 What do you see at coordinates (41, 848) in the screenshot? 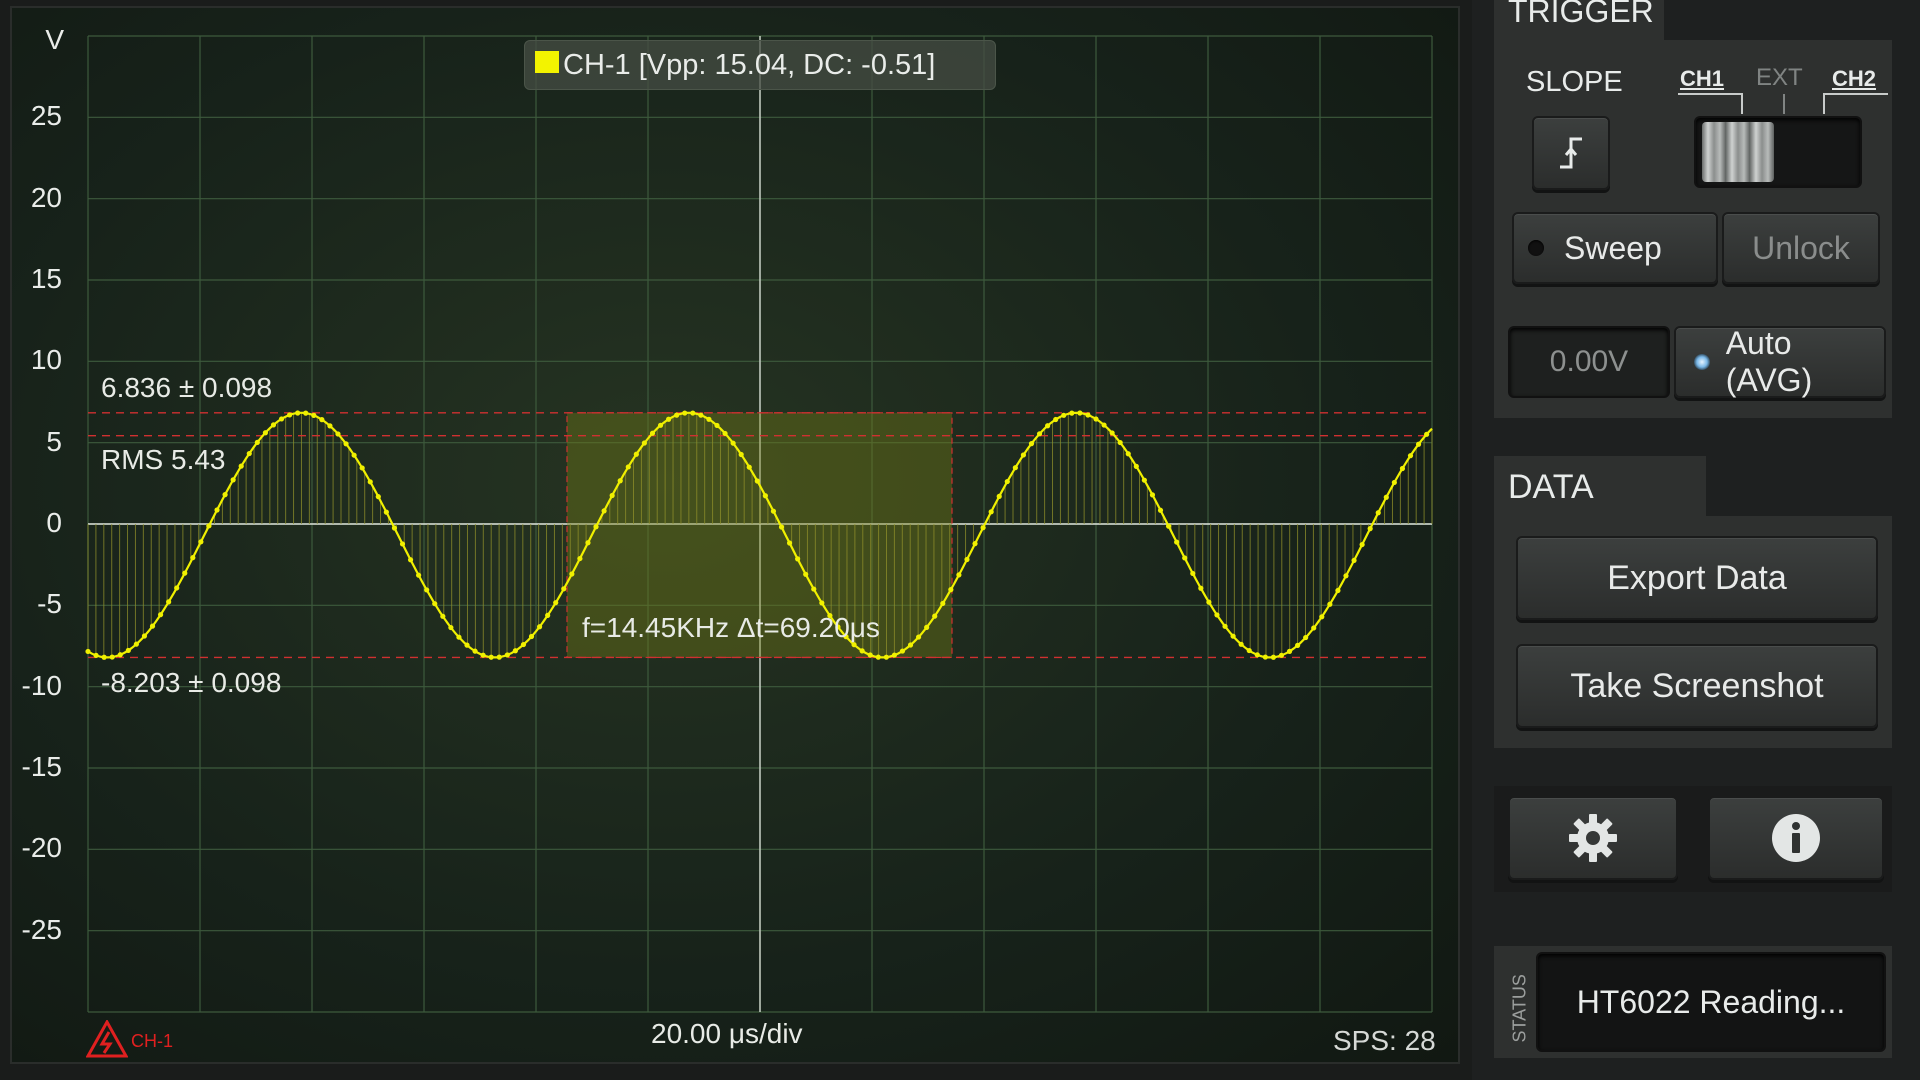
I see `y-tick-label: -20` at bounding box center [41, 848].